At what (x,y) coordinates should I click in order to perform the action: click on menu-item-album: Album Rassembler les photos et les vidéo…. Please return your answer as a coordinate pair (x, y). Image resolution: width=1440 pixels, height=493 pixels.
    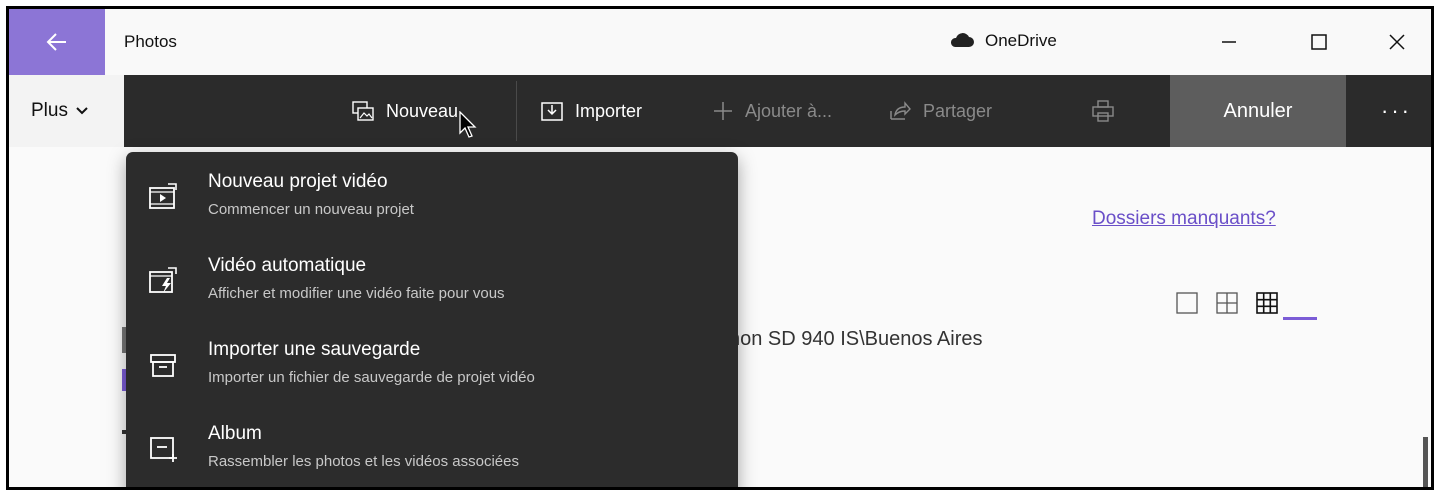
    Looking at the image, I should click on (432, 445).